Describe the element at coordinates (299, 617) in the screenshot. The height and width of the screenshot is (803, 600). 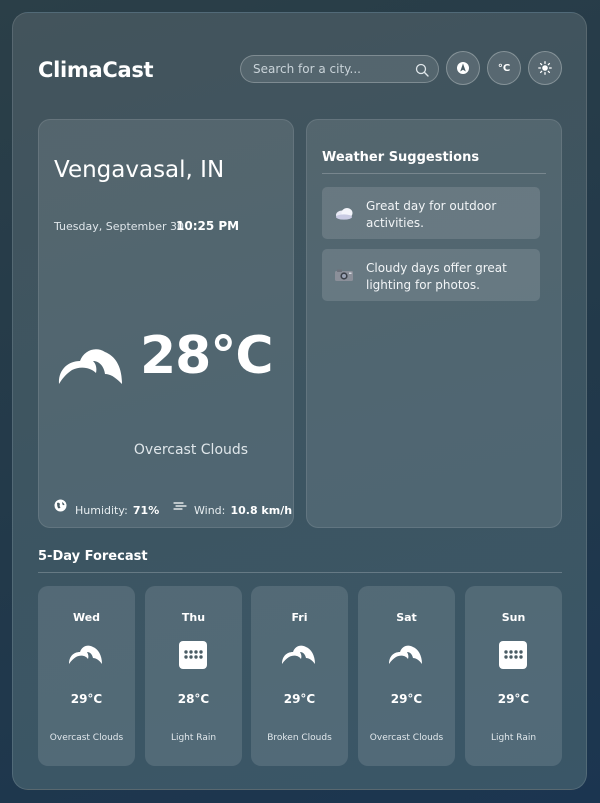
I see `forecast-day: Fri` at that location.